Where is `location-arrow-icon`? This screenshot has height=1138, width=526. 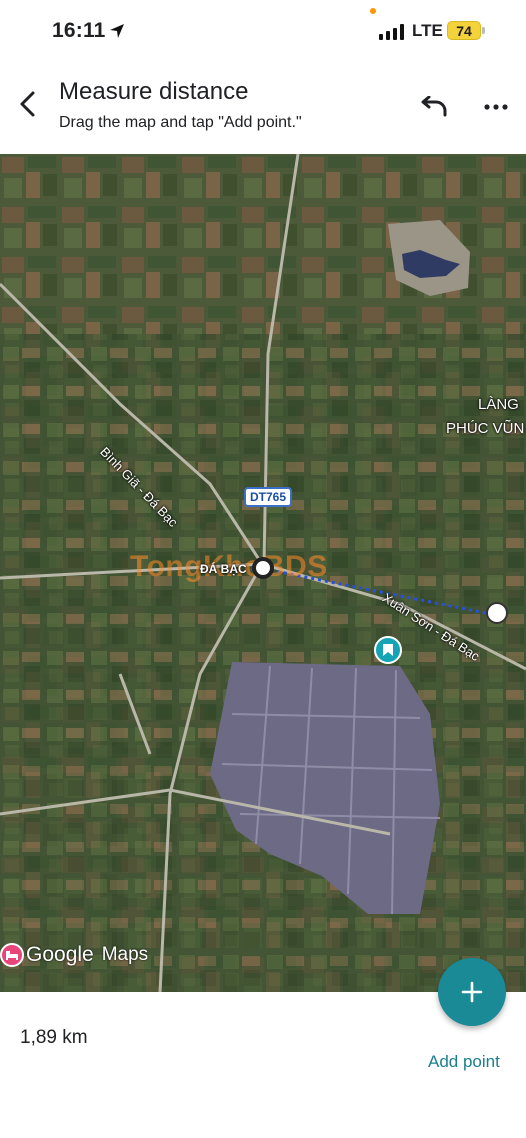
location-arrow-icon is located at coordinates (117, 31).